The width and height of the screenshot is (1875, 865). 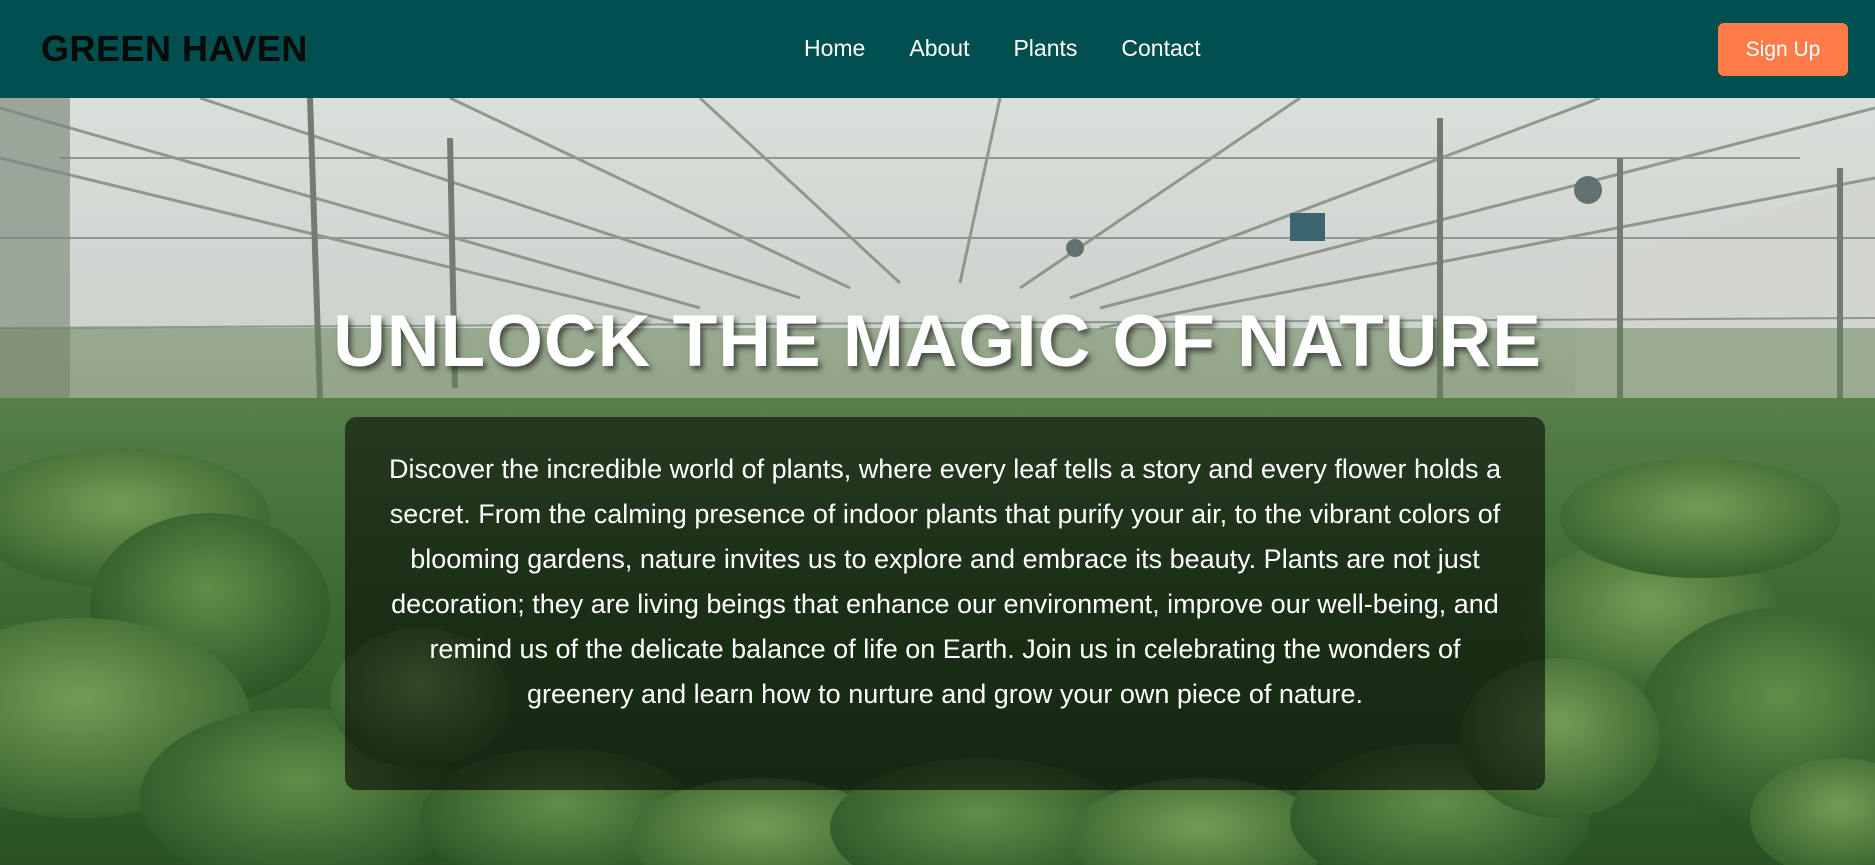 I want to click on nav-contact-link: Contact, so click(x=1160, y=48).